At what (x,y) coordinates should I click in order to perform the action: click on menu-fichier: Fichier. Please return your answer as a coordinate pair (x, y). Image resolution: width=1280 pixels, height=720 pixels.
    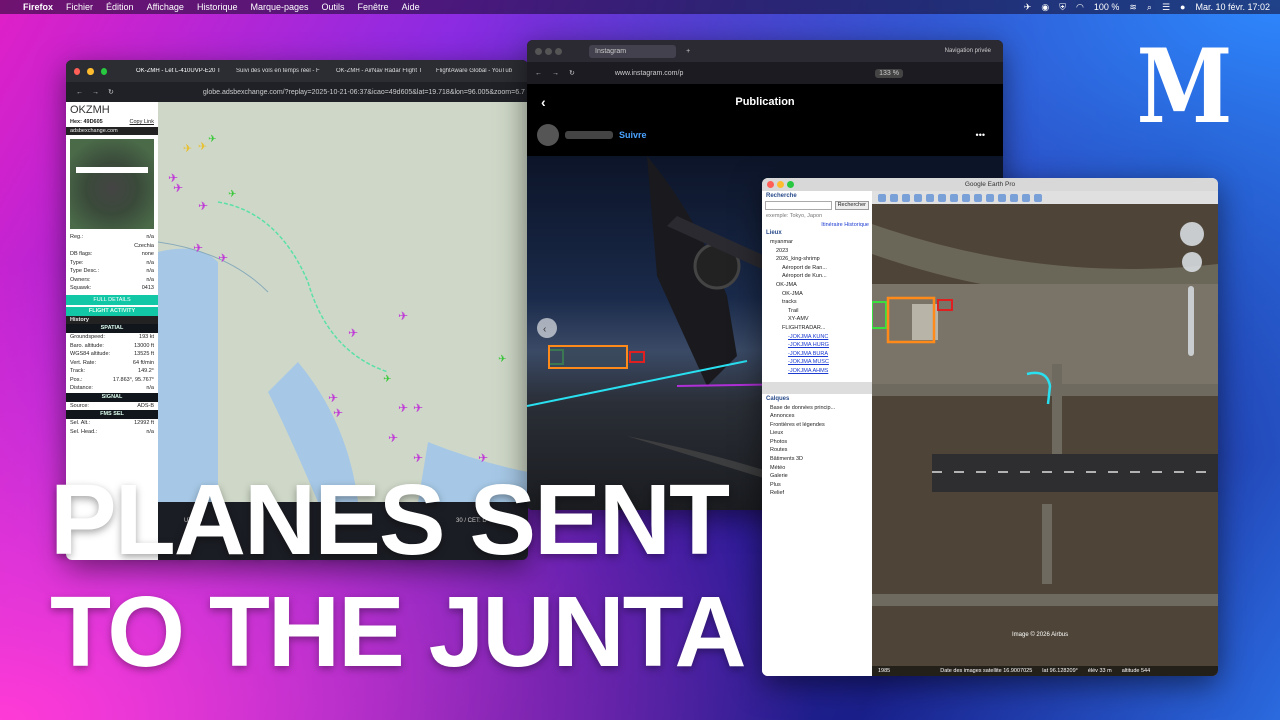
    Looking at the image, I should click on (79, 7).